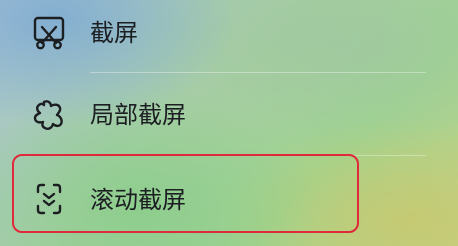 The image size is (458, 246). Describe the element at coordinates (49, 115) in the screenshot. I see `partial-screenshot-blob-icon` at that location.